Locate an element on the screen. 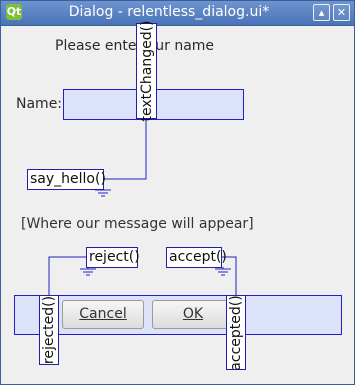 This screenshot has width=355, height=385. prompt-label: Please enter our name is located at coordinates (135, 46).